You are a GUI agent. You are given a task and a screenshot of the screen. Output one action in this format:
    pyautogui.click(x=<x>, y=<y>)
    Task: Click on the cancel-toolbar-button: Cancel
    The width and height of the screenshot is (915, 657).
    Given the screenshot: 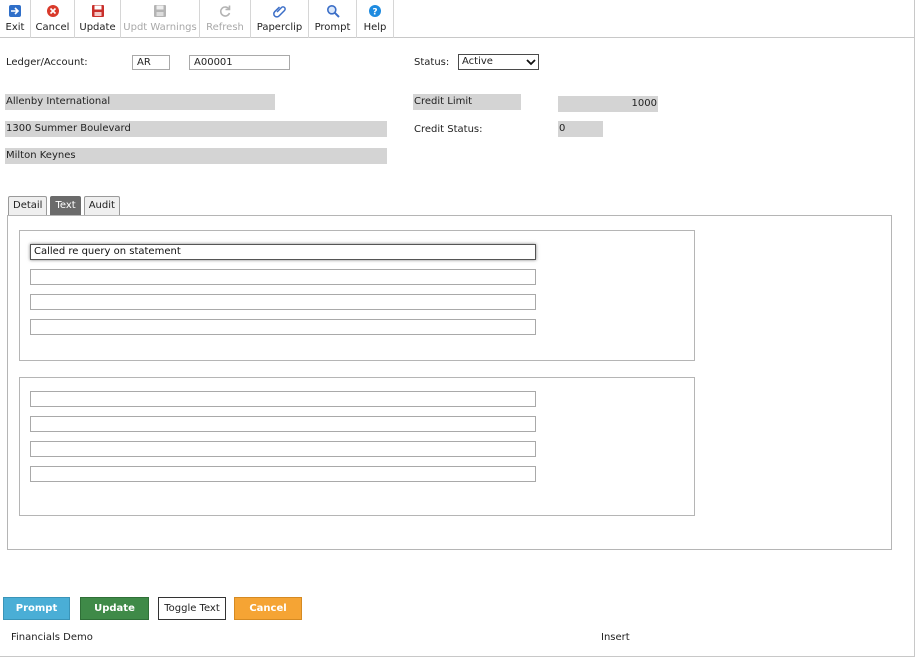 What is the action you would take?
    pyautogui.click(x=53, y=19)
    